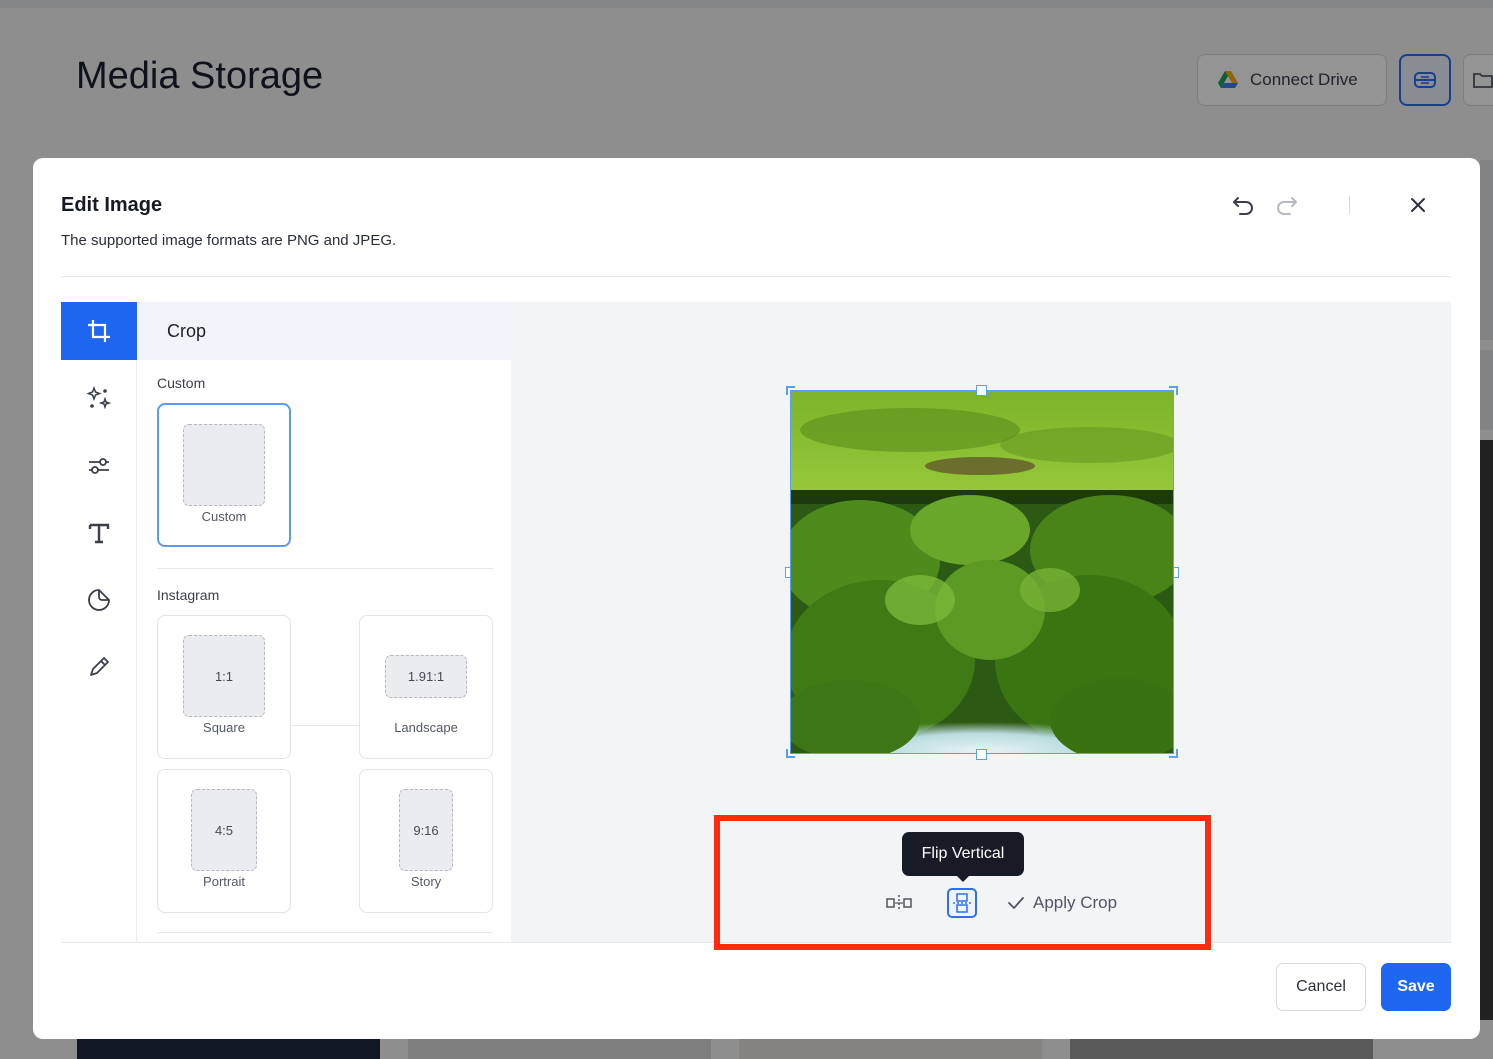  What do you see at coordinates (224, 727) in the screenshot?
I see `preset-caption: Square` at bounding box center [224, 727].